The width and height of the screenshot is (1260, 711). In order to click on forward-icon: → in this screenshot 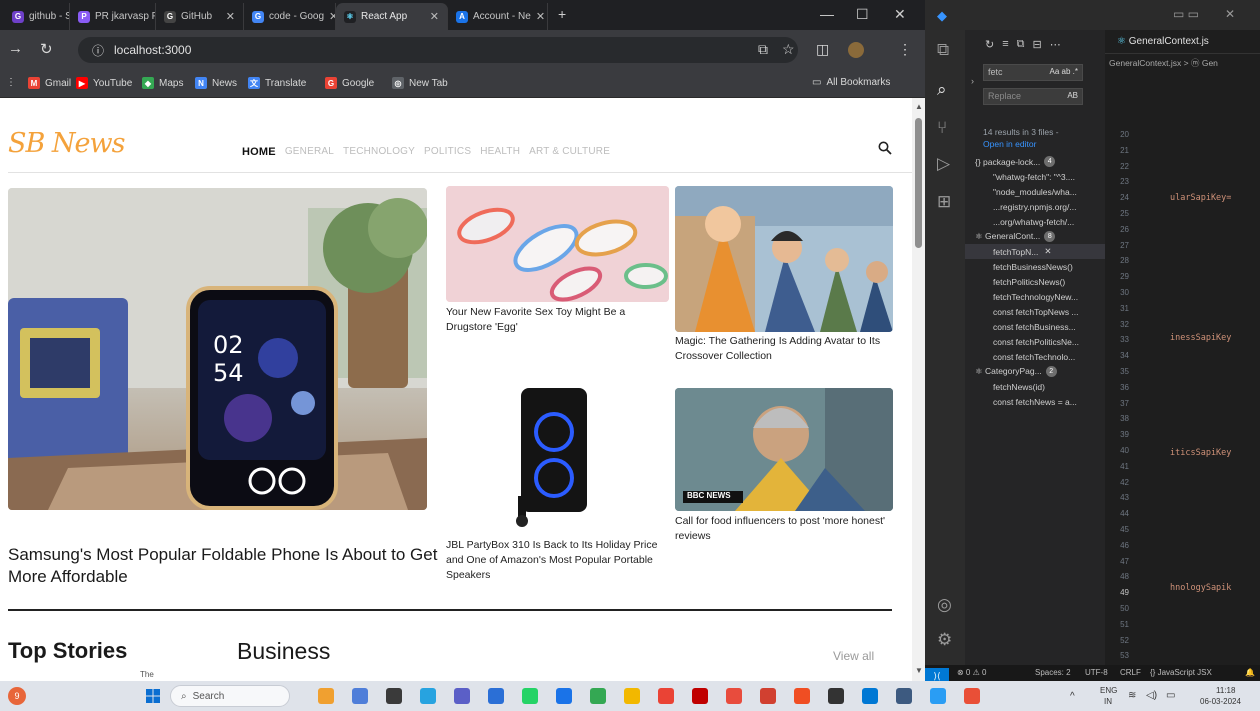, I will do `click(15, 48)`.